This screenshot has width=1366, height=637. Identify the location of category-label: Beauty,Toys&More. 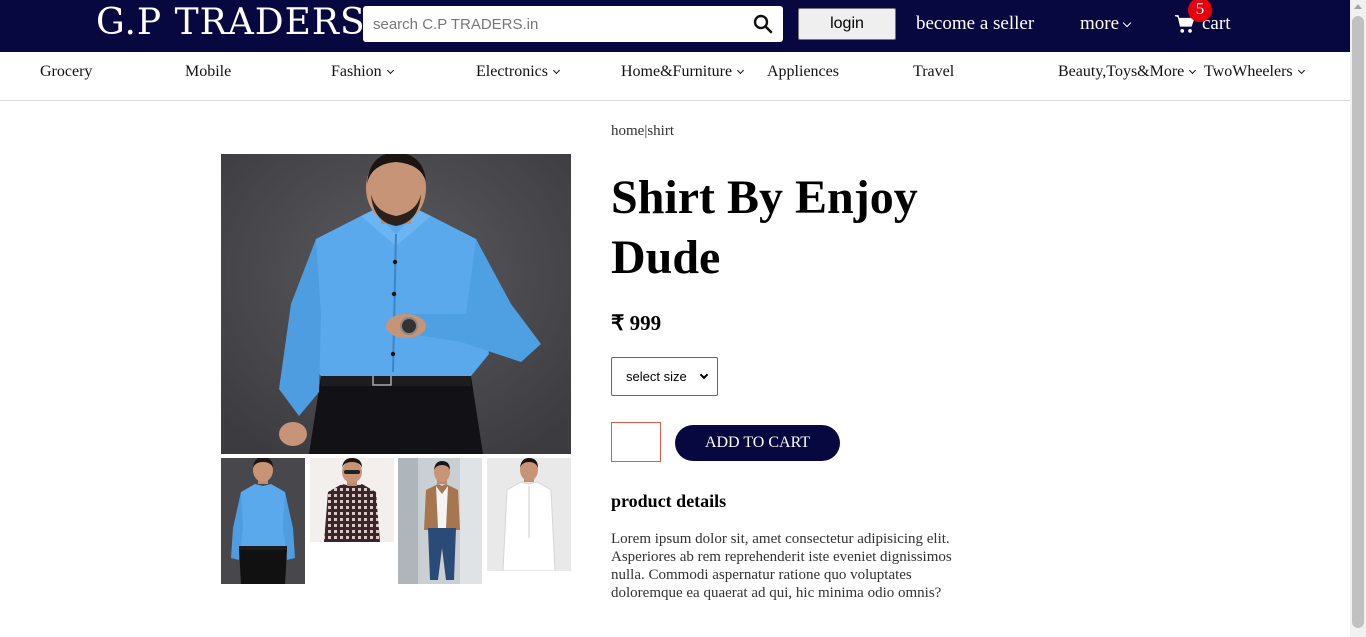
(1121, 71).